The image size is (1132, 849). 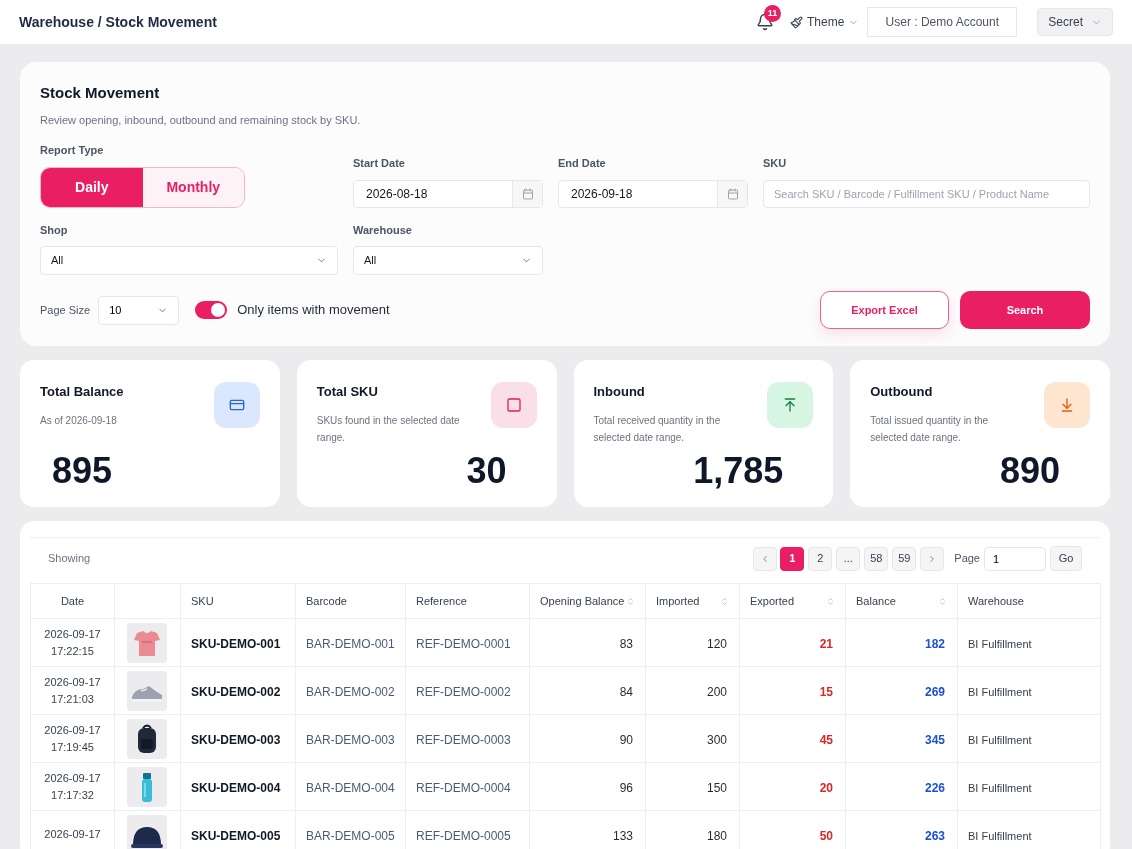 What do you see at coordinates (72, 150) in the screenshot?
I see `field-label: Report Type` at bounding box center [72, 150].